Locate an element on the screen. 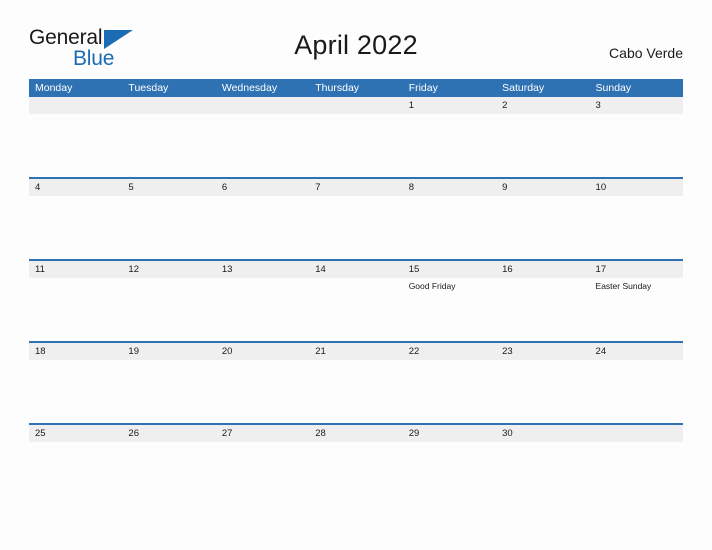  calendar-day-band: 18 is located at coordinates (76, 351).